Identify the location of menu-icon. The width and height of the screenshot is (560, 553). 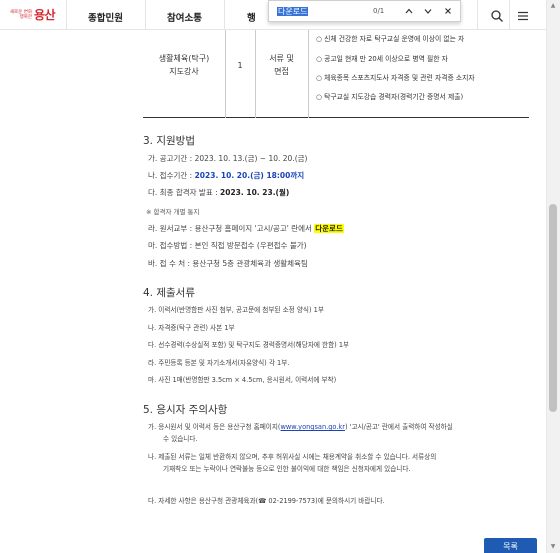
(523, 15).